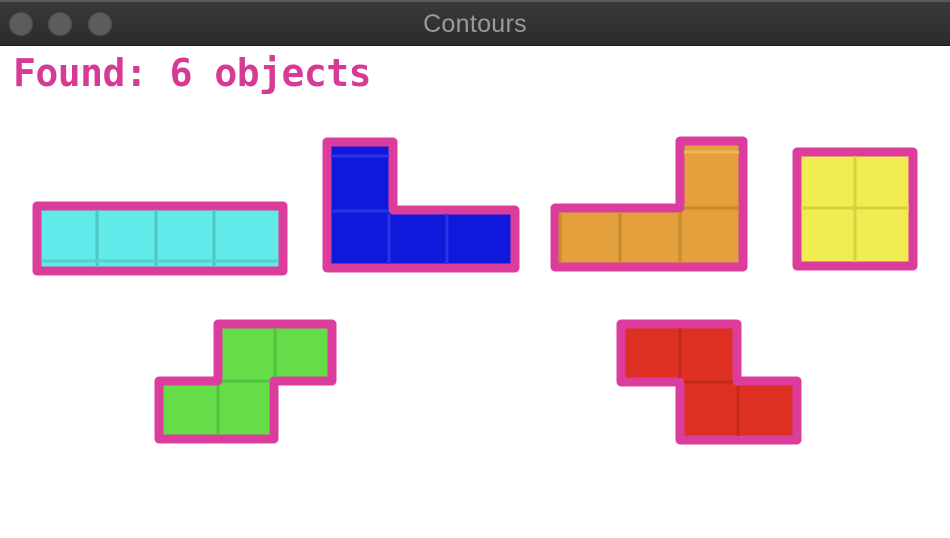 This screenshot has height=538, width=950. I want to click on green-s-piece, so click(245, 381).